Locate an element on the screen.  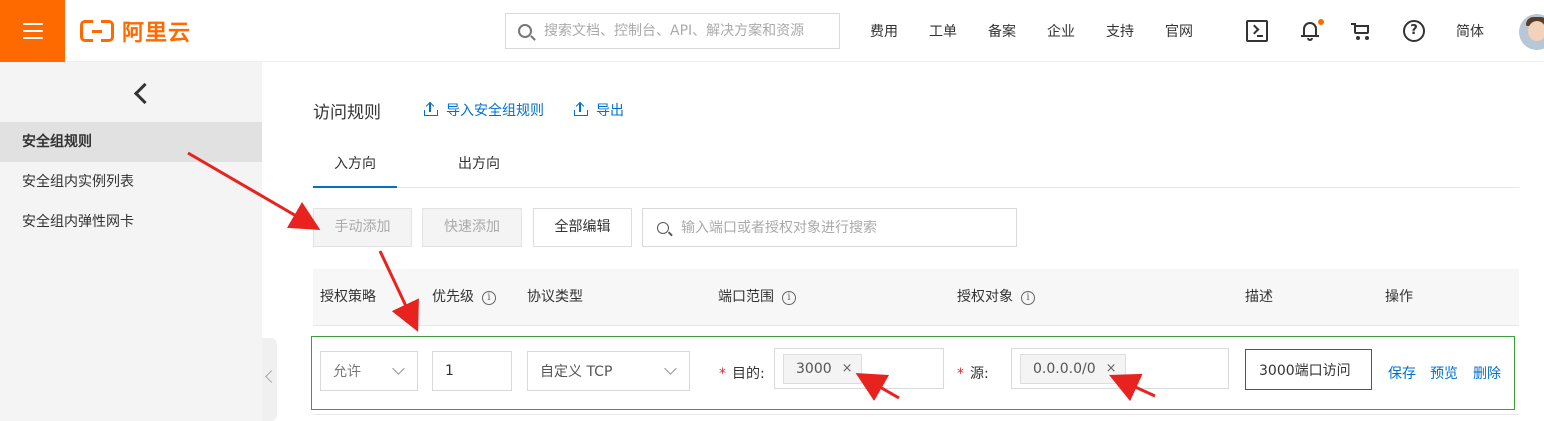
tab-outbound: 出方向 is located at coordinates (479, 166).